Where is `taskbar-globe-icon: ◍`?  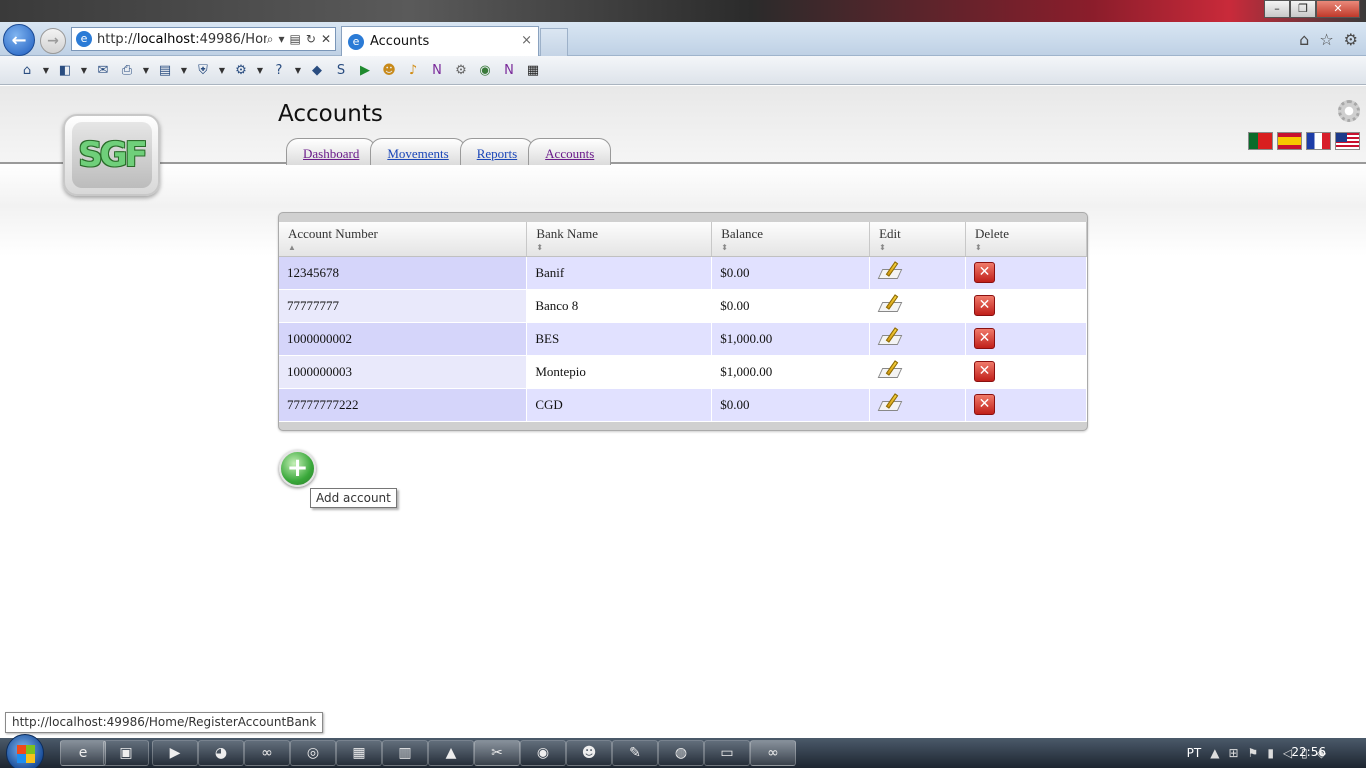 taskbar-globe-icon: ◍ is located at coordinates (681, 753).